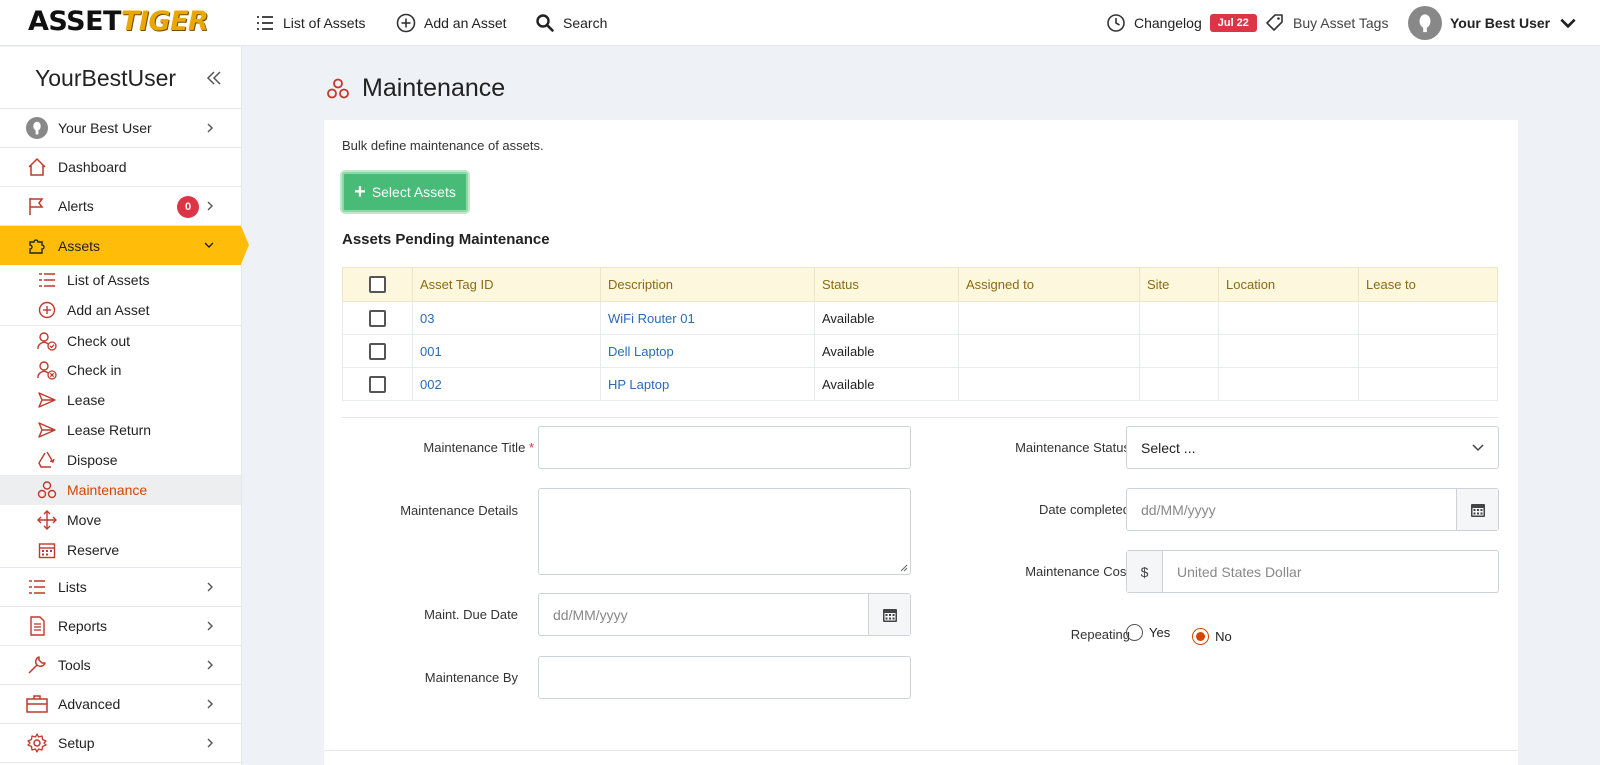 This screenshot has height=765, width=1600. Describe the element at coordinates (724, 614) in the screenshot. I see `due-date-input: dd/MM/yyyy` at that location.